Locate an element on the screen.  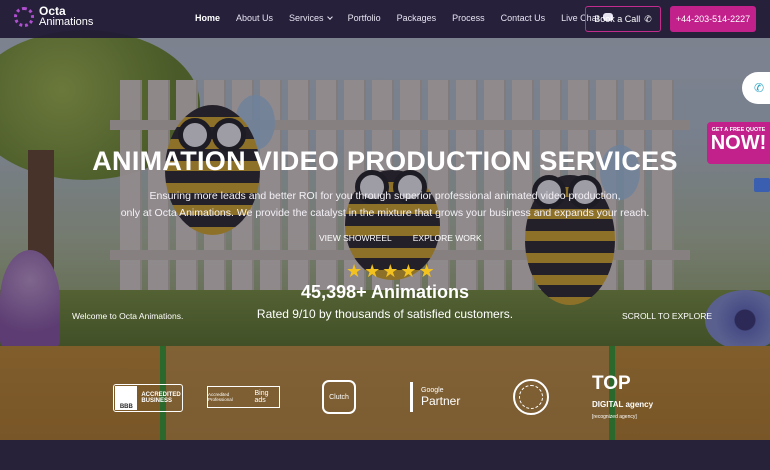
nav-item-packages: Packages is located at coordinates (417, 18).